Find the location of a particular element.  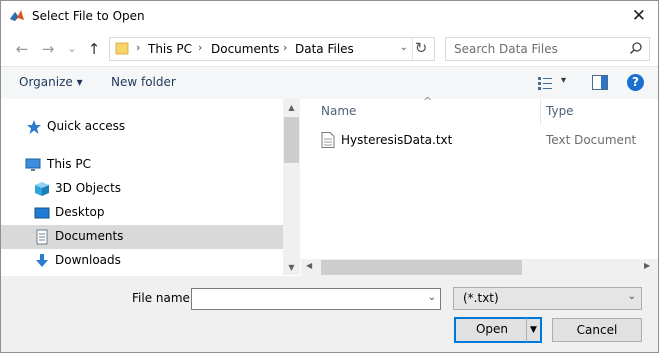

organize-button: Organize ▾ is located at coordinates (51, 82).